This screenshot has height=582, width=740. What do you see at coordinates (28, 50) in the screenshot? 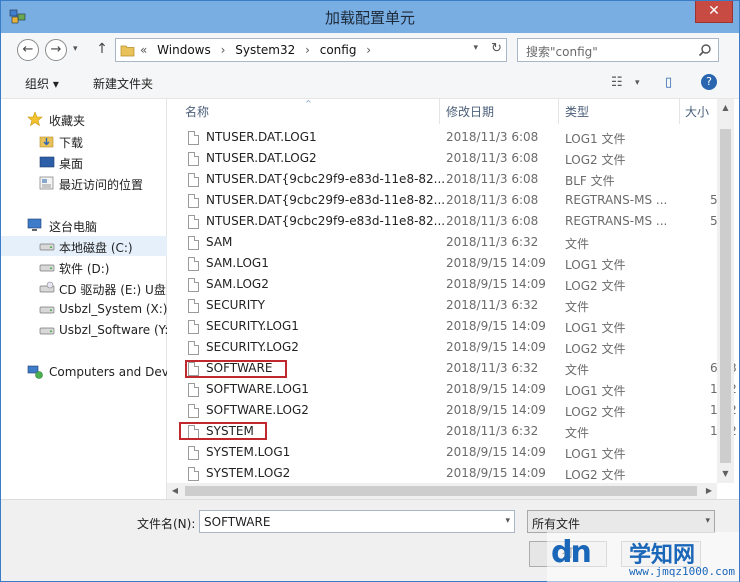
I see `back-button: ←` at bounding box center [28, 50].